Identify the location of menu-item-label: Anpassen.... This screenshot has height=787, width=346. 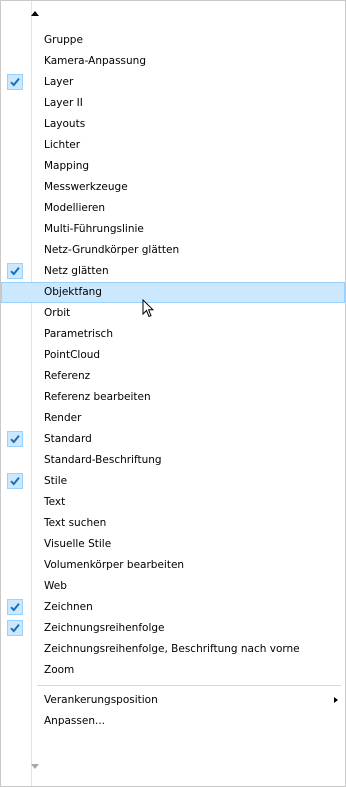
(75, 721).